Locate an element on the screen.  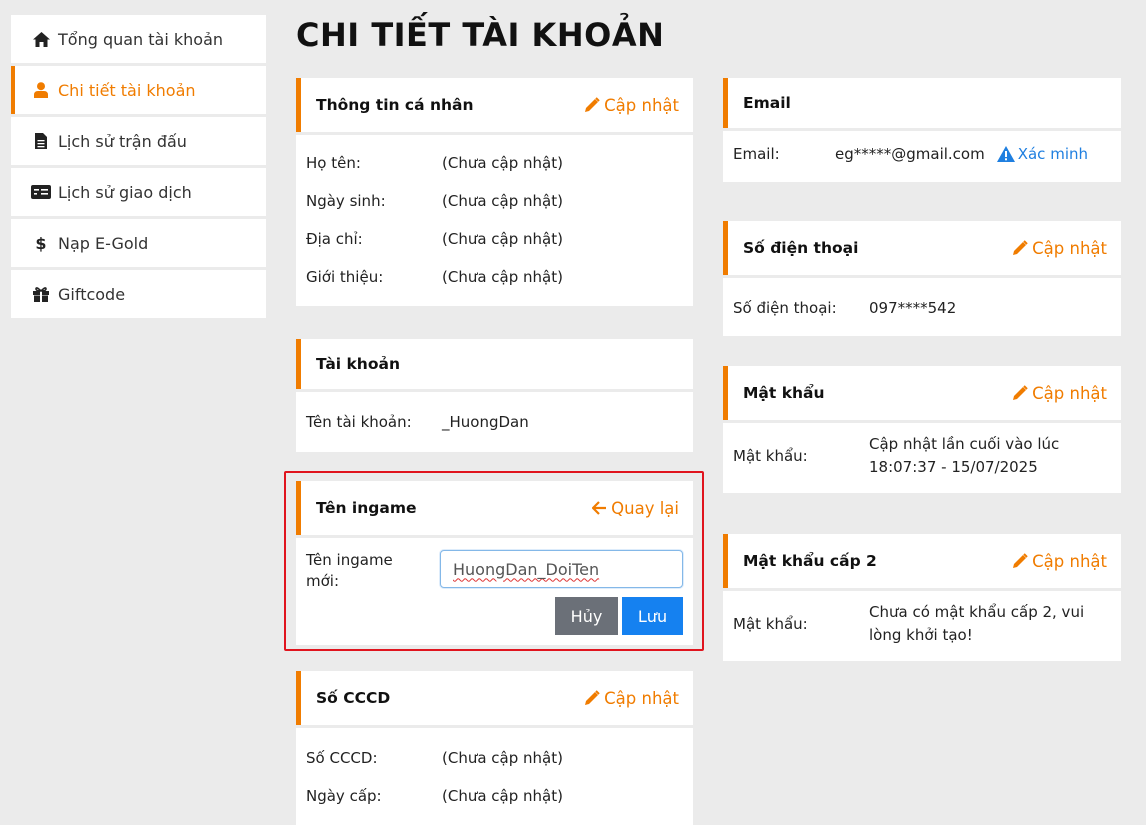
sidebar-item-account-detail: Chi tiết tài khoản is located at coordinates (138, 90).